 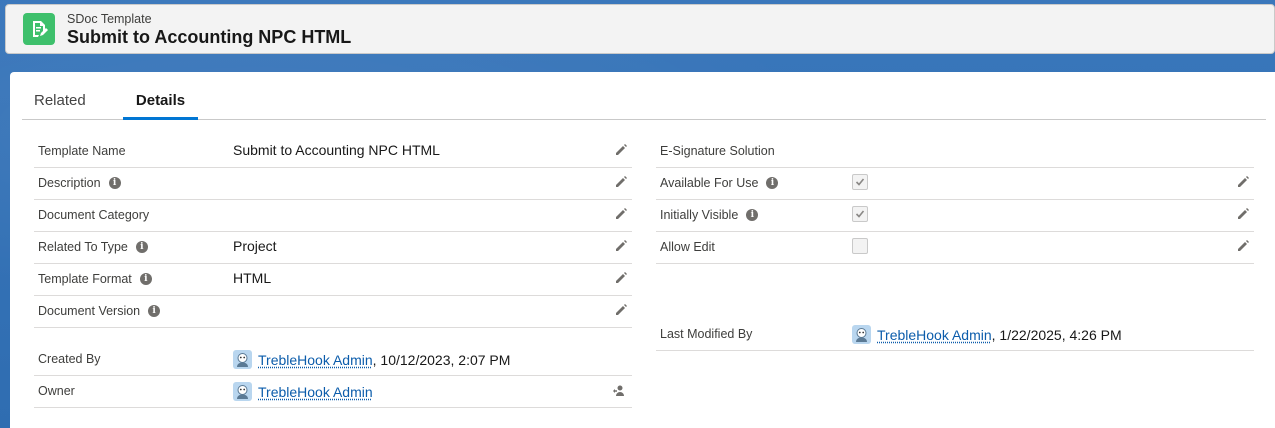 I want to click on page-title: Submit to Accounting NPC HTML, so click(x=209, y=37).